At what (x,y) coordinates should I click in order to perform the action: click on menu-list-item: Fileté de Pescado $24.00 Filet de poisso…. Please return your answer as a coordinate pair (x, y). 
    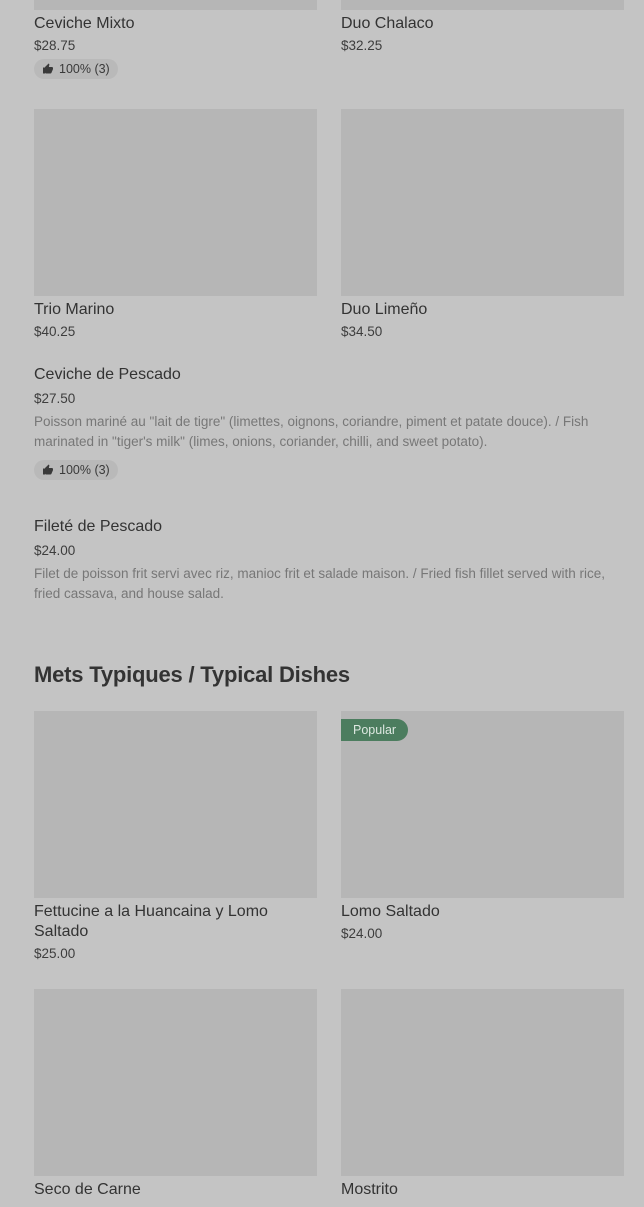
    Looking at the image, I should click on (324, 561).